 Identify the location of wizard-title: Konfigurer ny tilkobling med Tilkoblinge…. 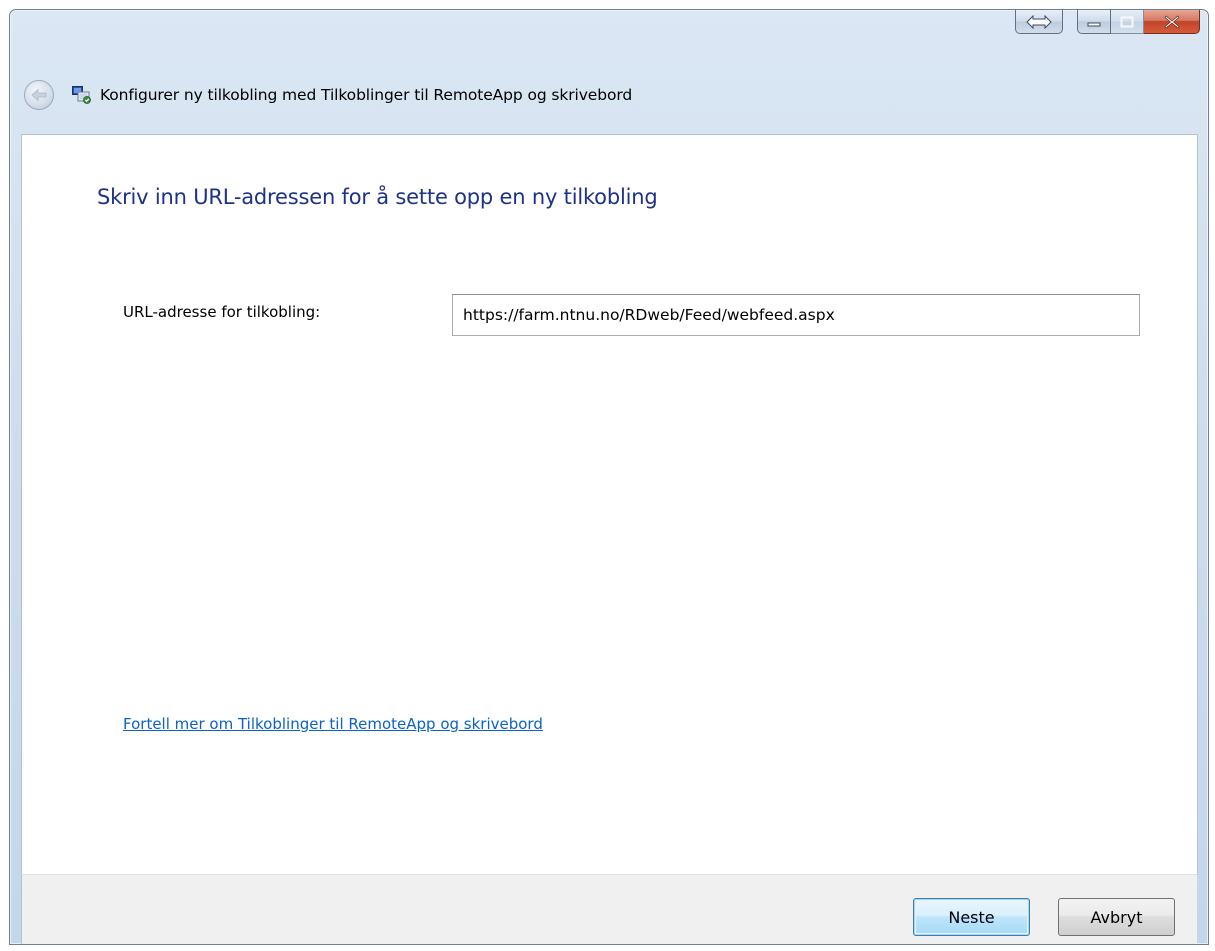
(366, 95).